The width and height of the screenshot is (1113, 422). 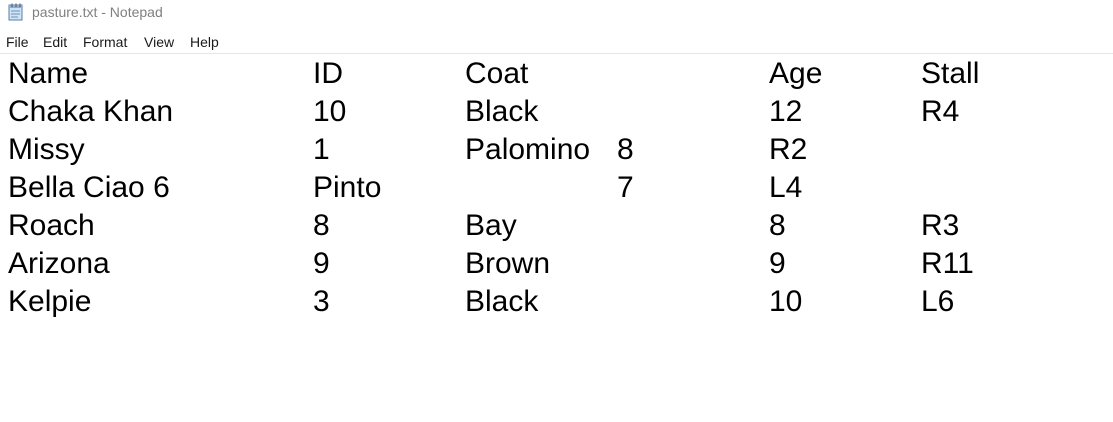 What do you see at coordinates (625, 187) in the screenshot?
I see `text-cell: 7` at bounding box center [625, 187].